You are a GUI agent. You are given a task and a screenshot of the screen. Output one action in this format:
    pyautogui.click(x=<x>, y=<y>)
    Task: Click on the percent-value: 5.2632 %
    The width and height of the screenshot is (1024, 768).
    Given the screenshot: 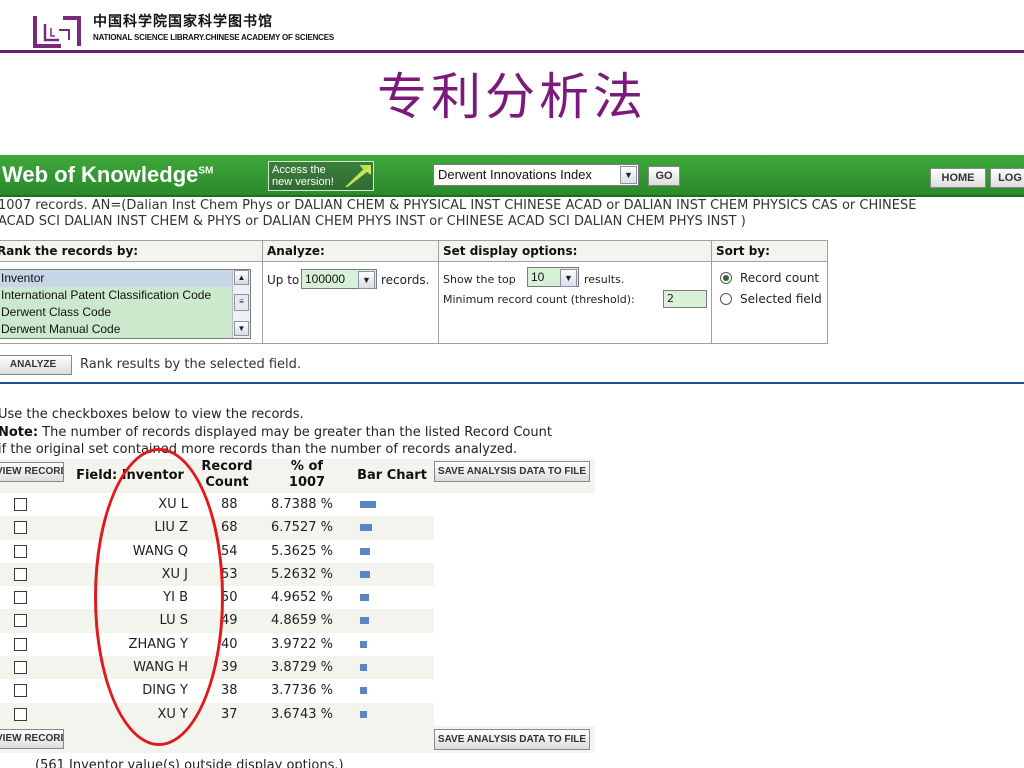 What is the action you would take?
    pyautogui.click(x=302, y=574)
    